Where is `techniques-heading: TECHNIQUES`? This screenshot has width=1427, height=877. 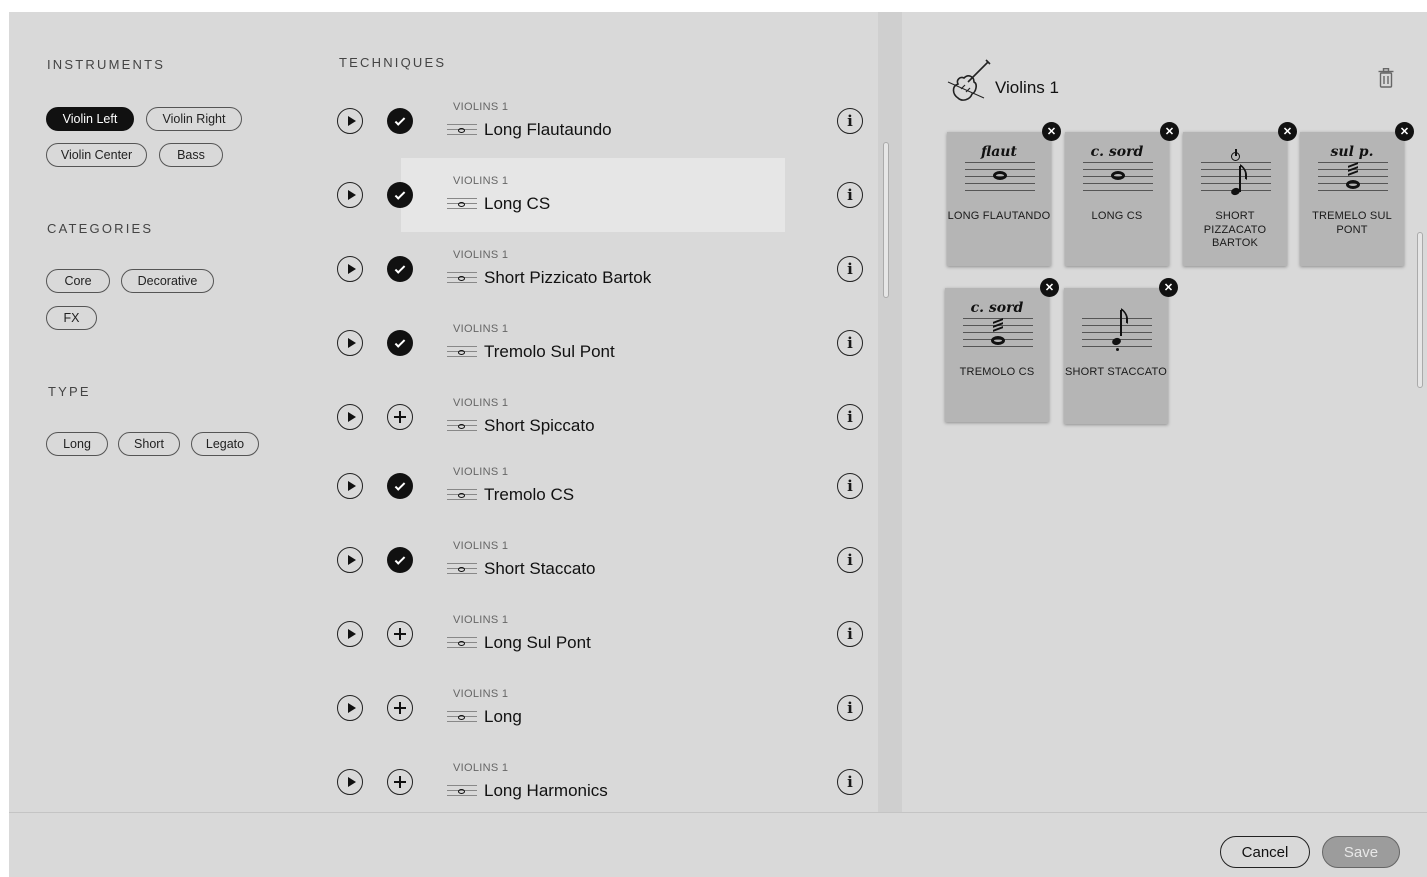
techniques-heading: TECHNIQUES is located at coordinates (393, 62).